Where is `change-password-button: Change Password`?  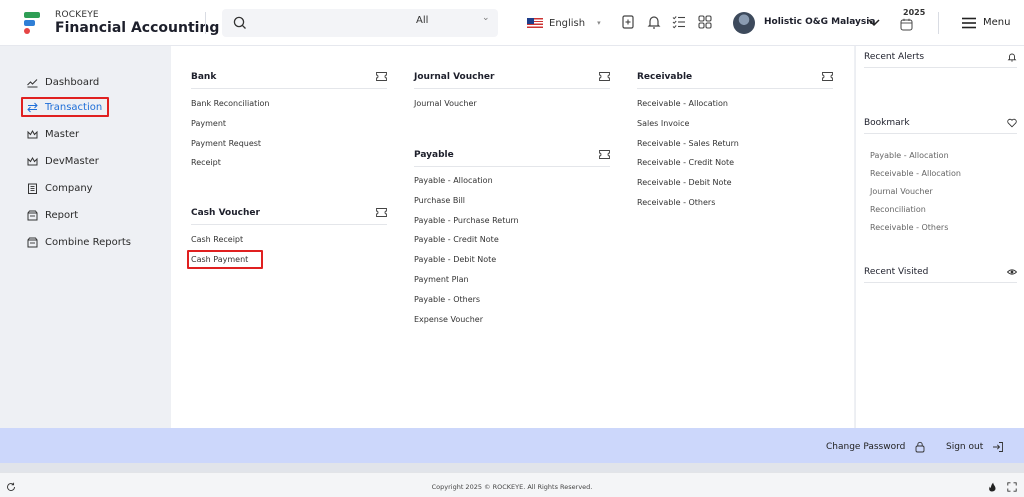 change-password-button: Change Password is located at coordinates (876, 447).